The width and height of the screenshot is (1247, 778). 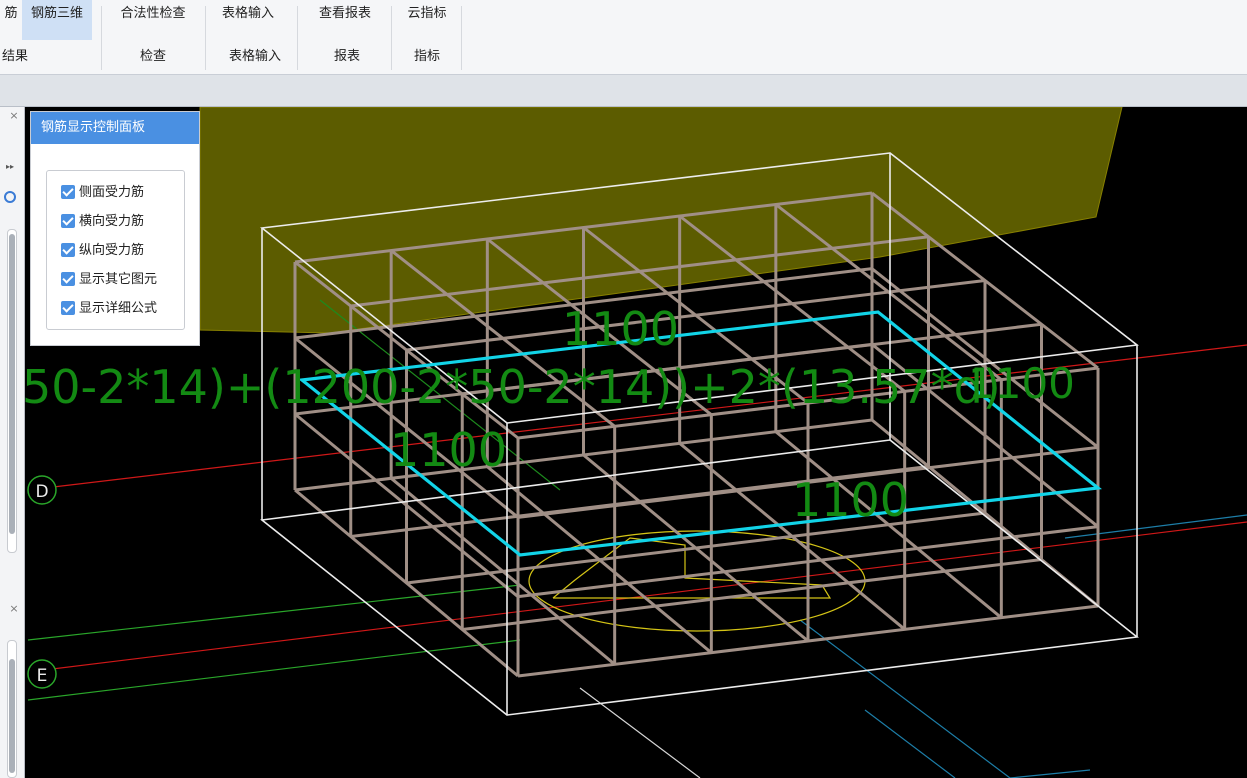 I want to click on ribbon-button-rebar-3d: 钢筋三维, so click(x=57, y=20).